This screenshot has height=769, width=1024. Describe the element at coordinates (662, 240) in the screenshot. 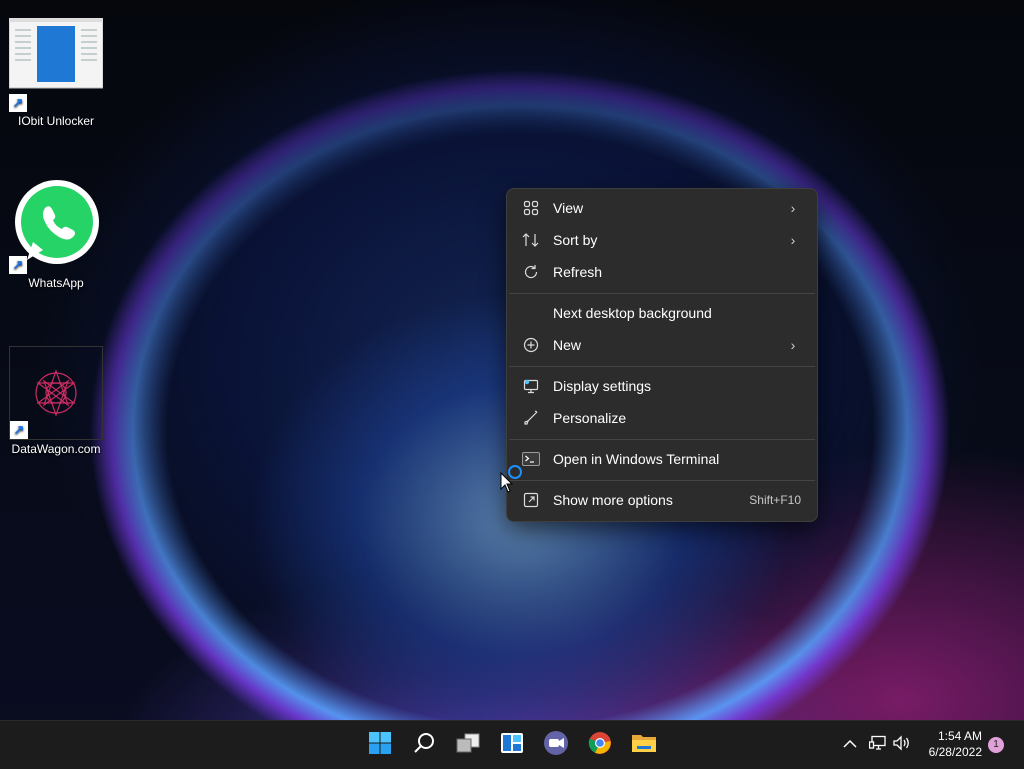

I see `menu-item-sort-by: Sort by ›` at that location.